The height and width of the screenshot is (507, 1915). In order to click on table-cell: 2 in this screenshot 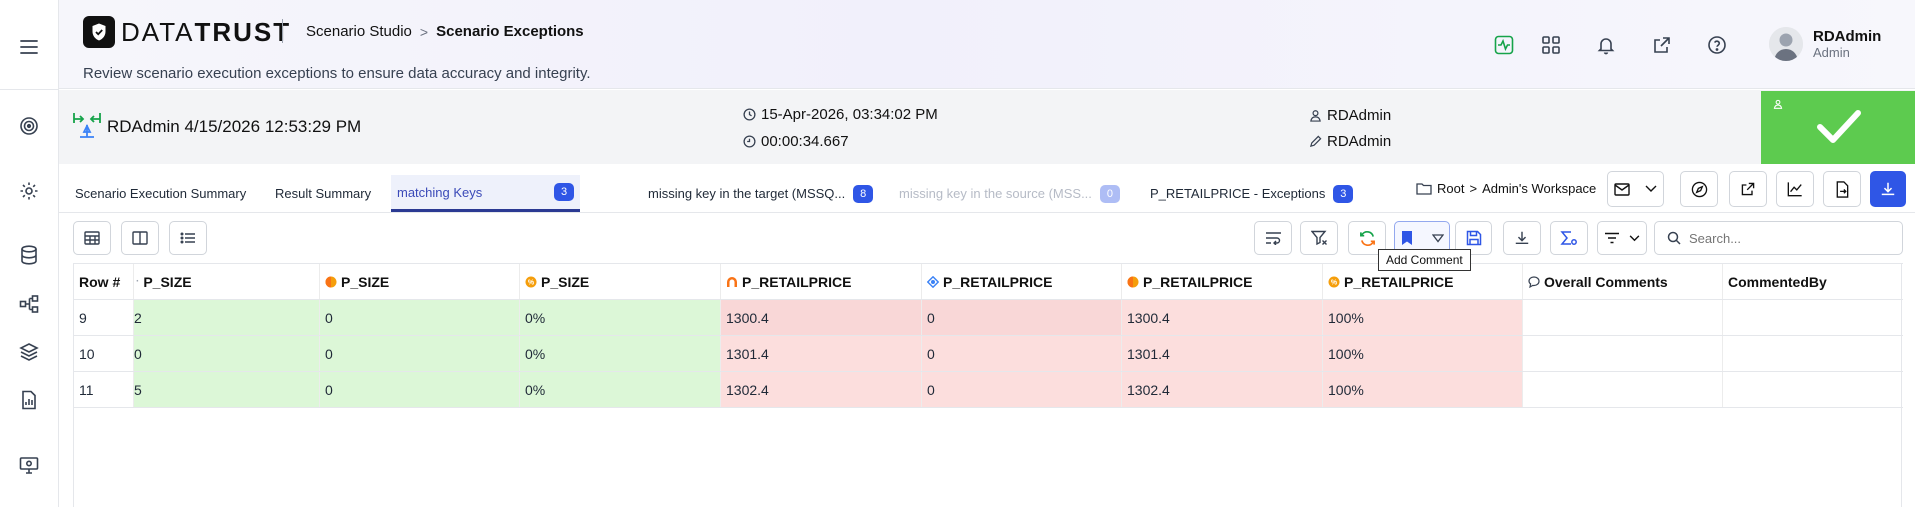, I will do `click(227, 317)`.